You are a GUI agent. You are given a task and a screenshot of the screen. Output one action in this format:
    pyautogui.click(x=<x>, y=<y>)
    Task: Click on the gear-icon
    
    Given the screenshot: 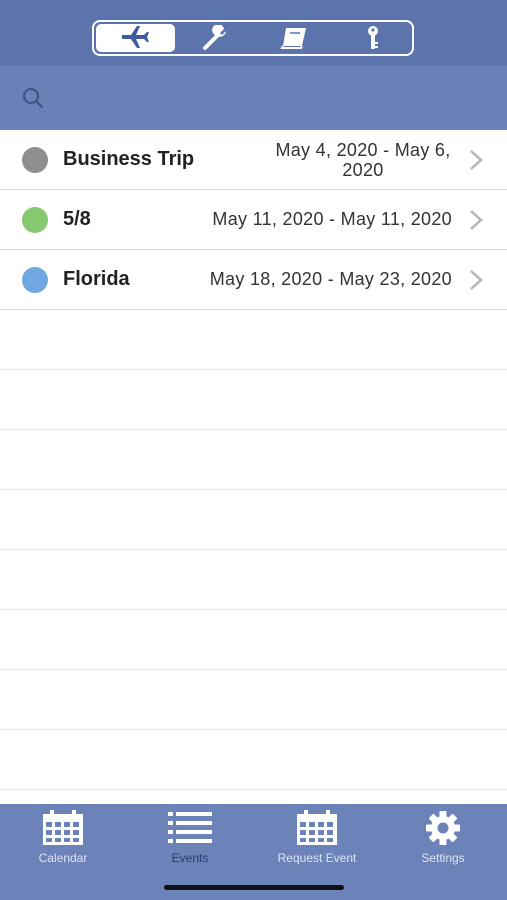 What is the action you would take?
    pyautogui.click(x=443, y=828)
    